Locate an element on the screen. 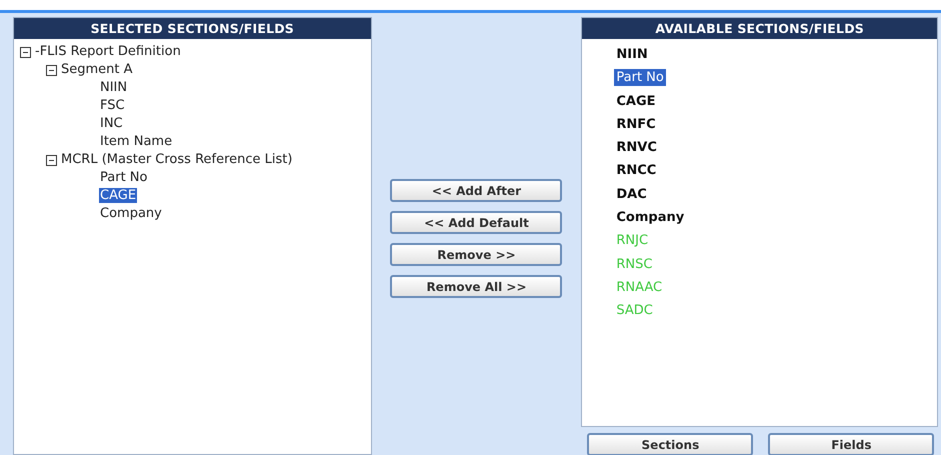 The height and width of the screenshot is (455, 941). tree-leaf: FSC is located at coordinates (112, 105).